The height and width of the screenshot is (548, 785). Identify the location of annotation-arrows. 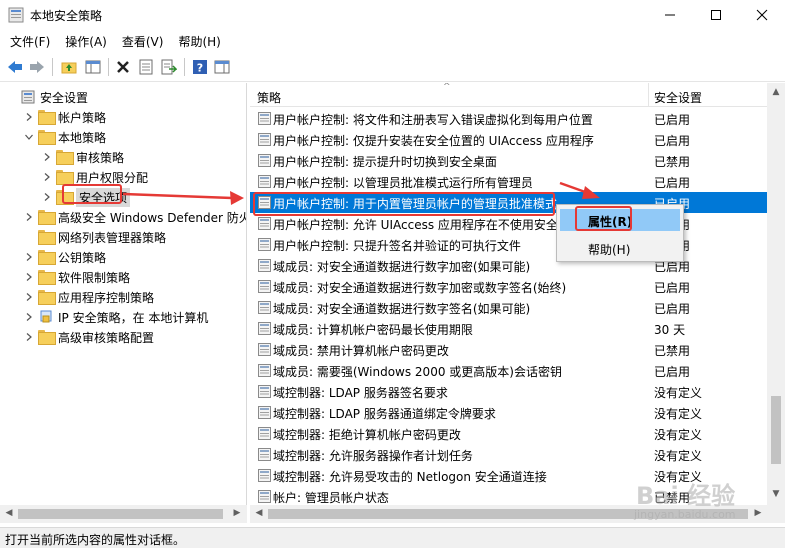
(361, 193).